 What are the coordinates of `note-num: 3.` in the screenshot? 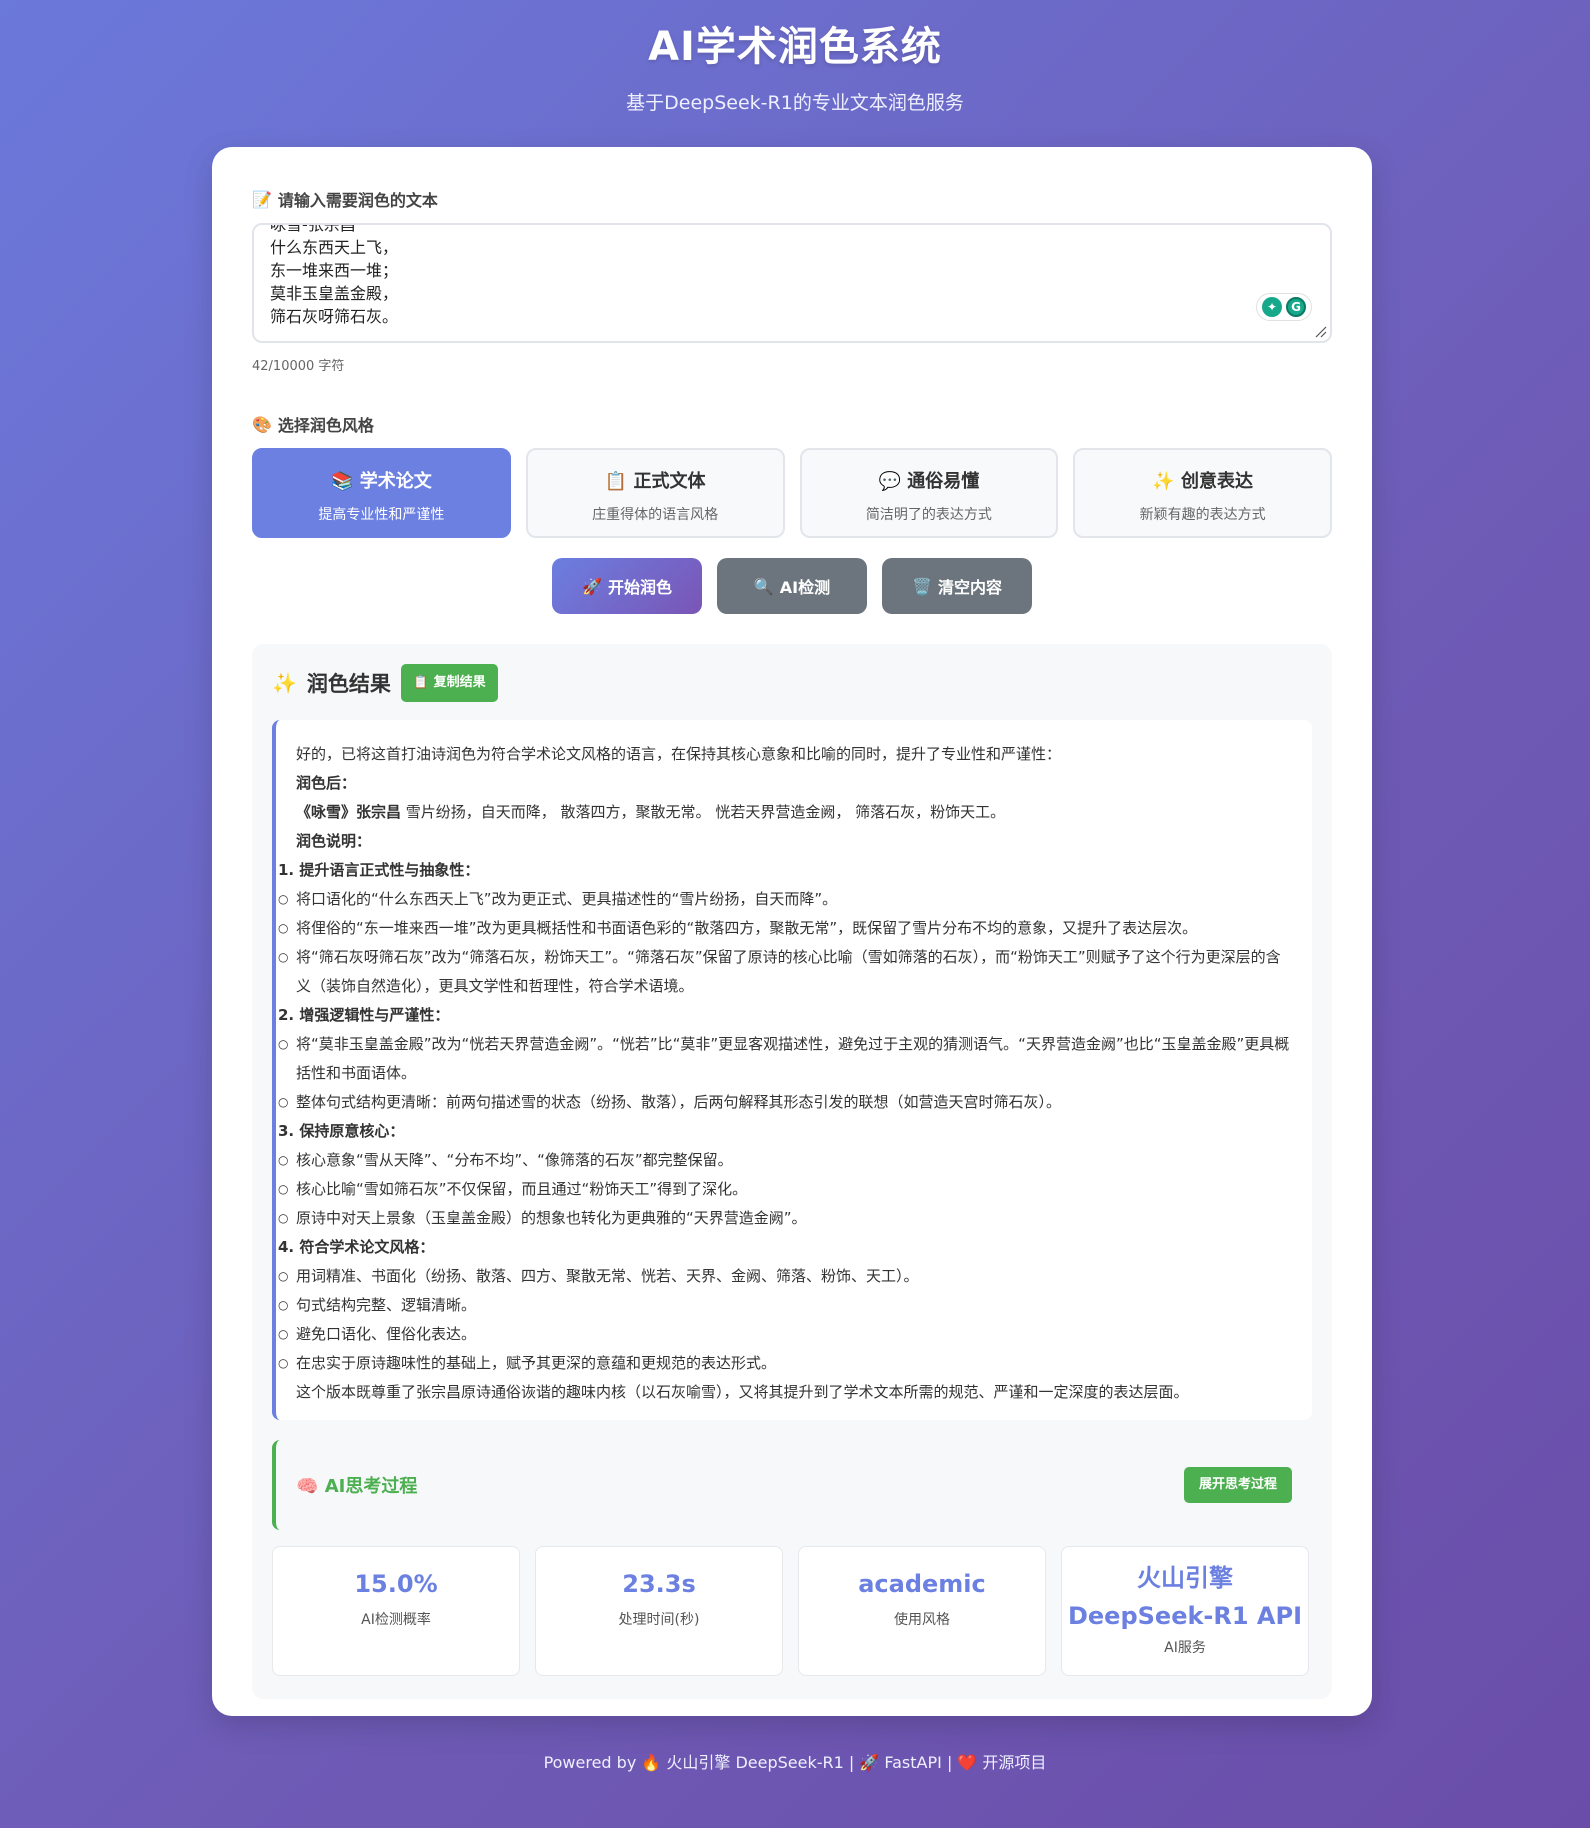 It's located at (286, 1131).